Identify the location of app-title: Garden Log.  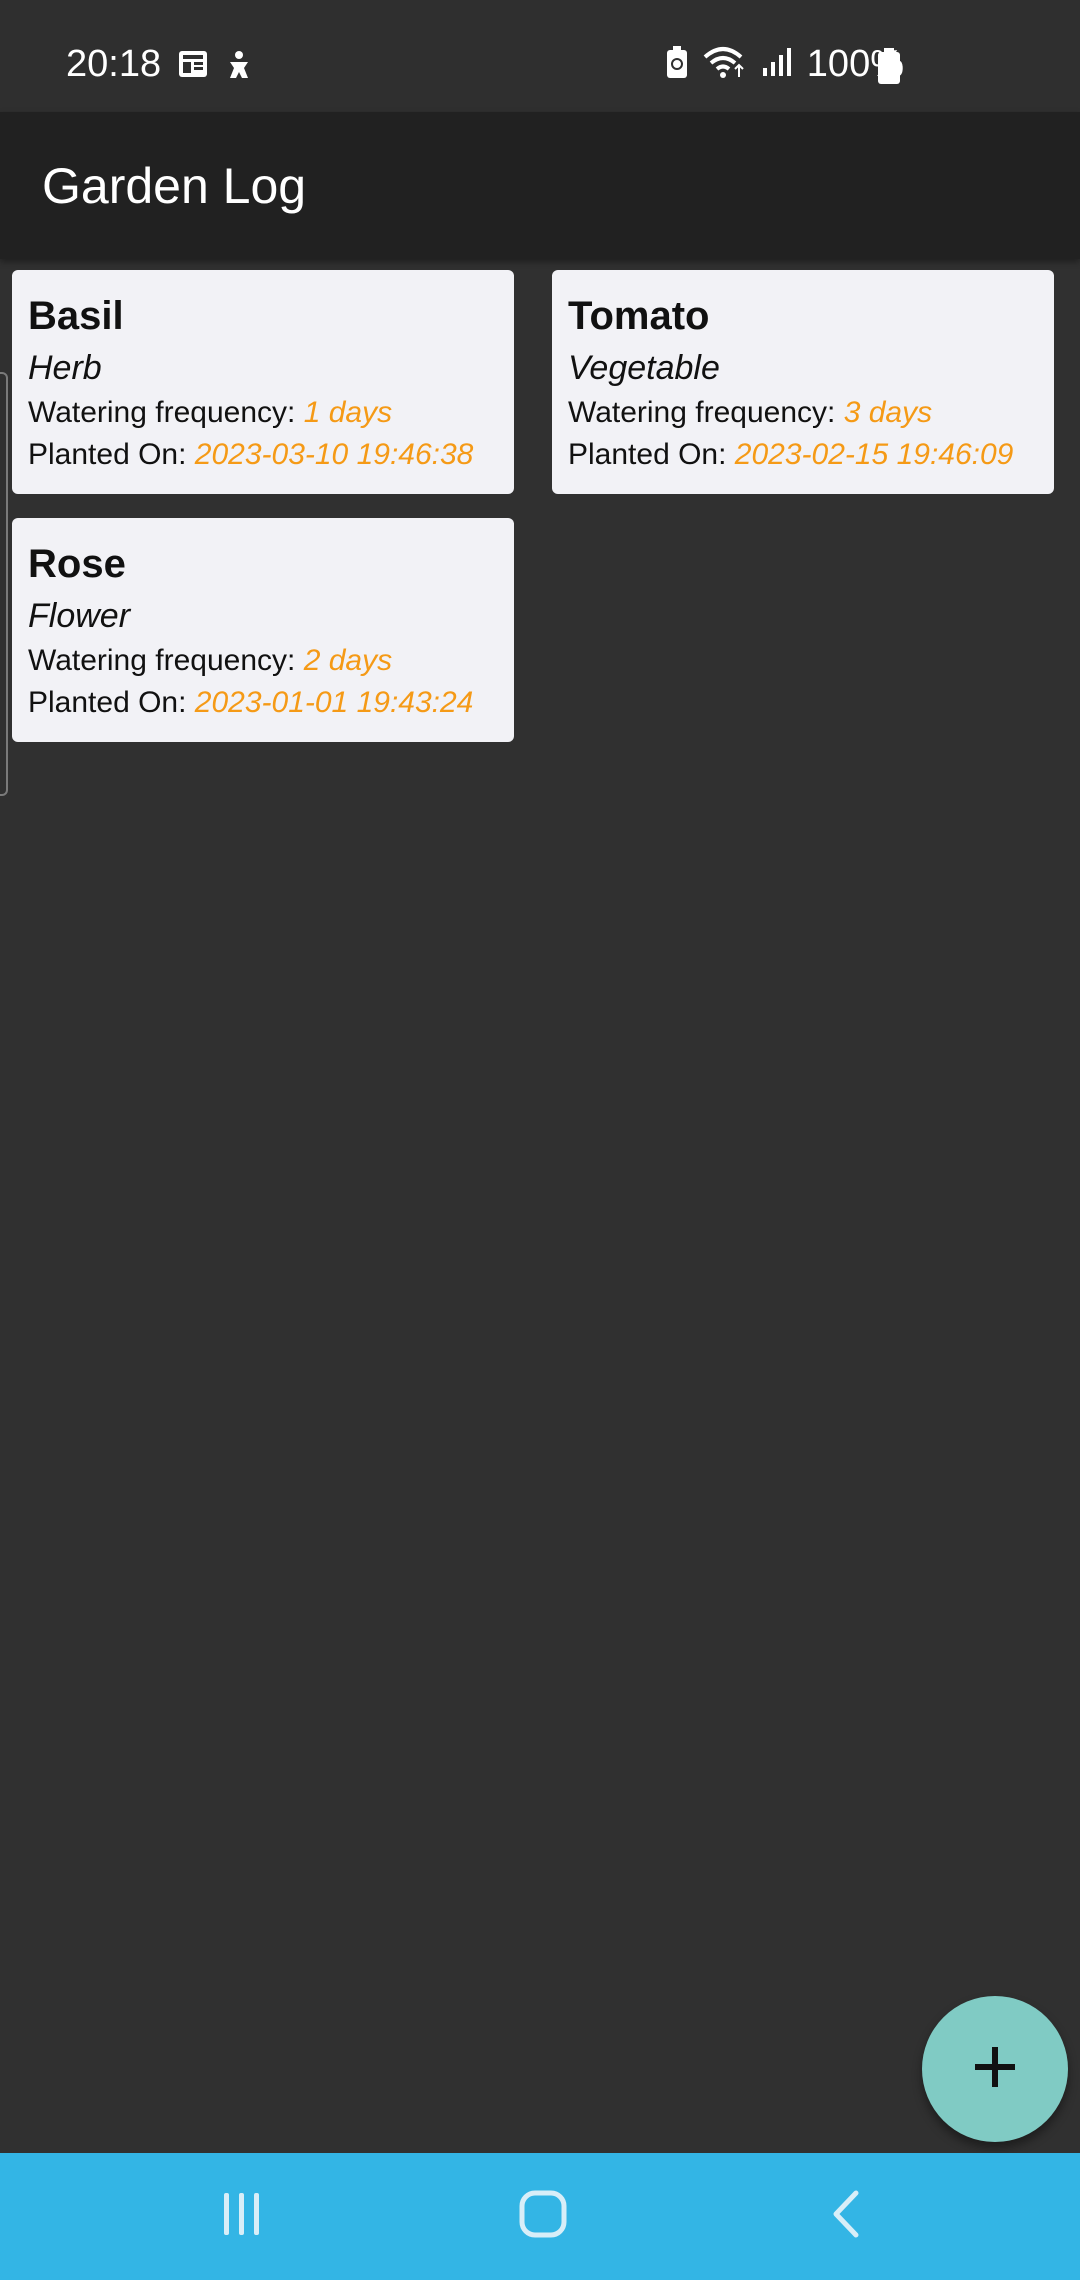
(174, 186).